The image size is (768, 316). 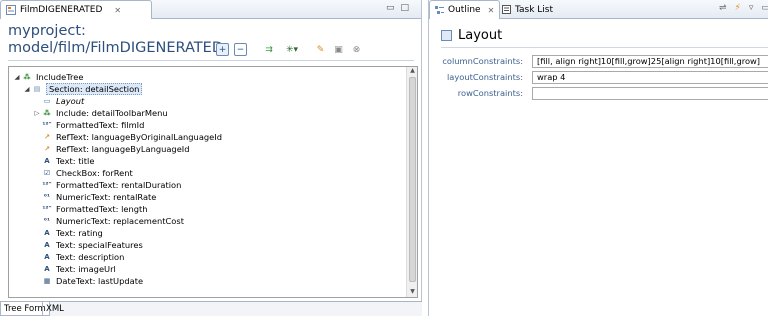 I want to click on property-row-layout-constraints: layoutConstraints: wrap 4, so click(x=598, y=77).